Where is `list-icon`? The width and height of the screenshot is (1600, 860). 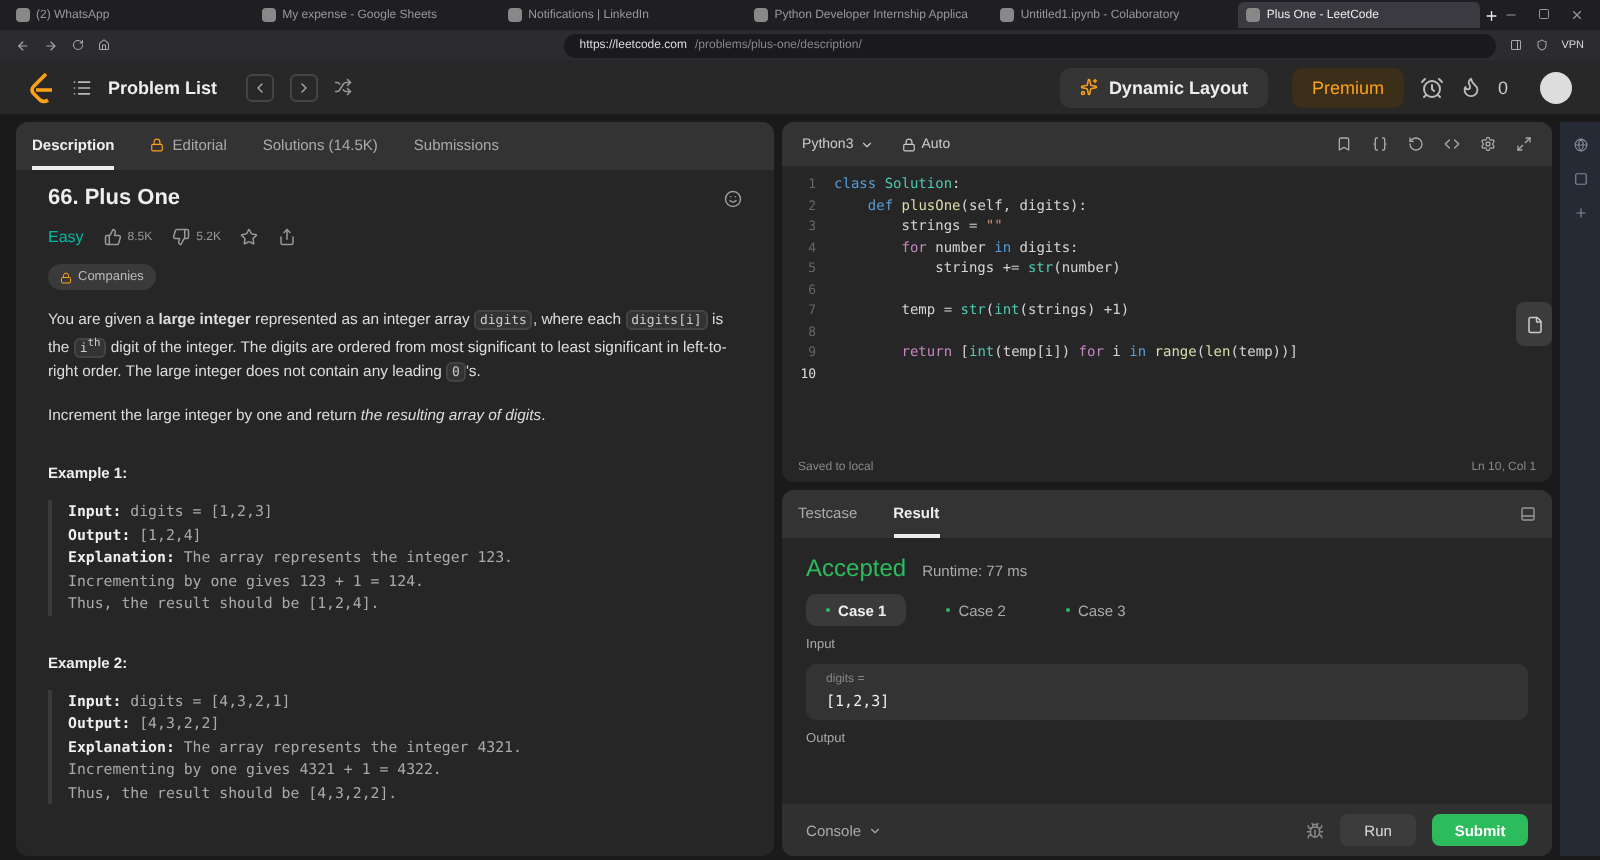
list-icon is located at coordinates (82, 87).